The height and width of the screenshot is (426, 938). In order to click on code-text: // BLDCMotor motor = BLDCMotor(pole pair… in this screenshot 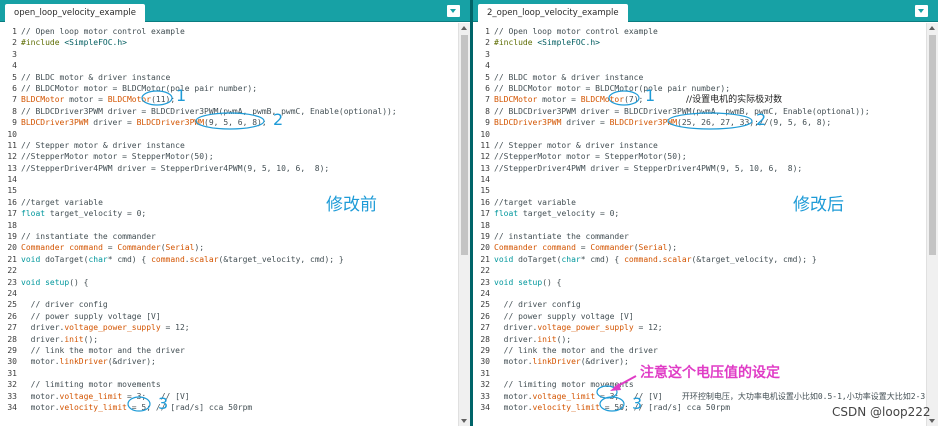, I will do `click(139, 88)`.